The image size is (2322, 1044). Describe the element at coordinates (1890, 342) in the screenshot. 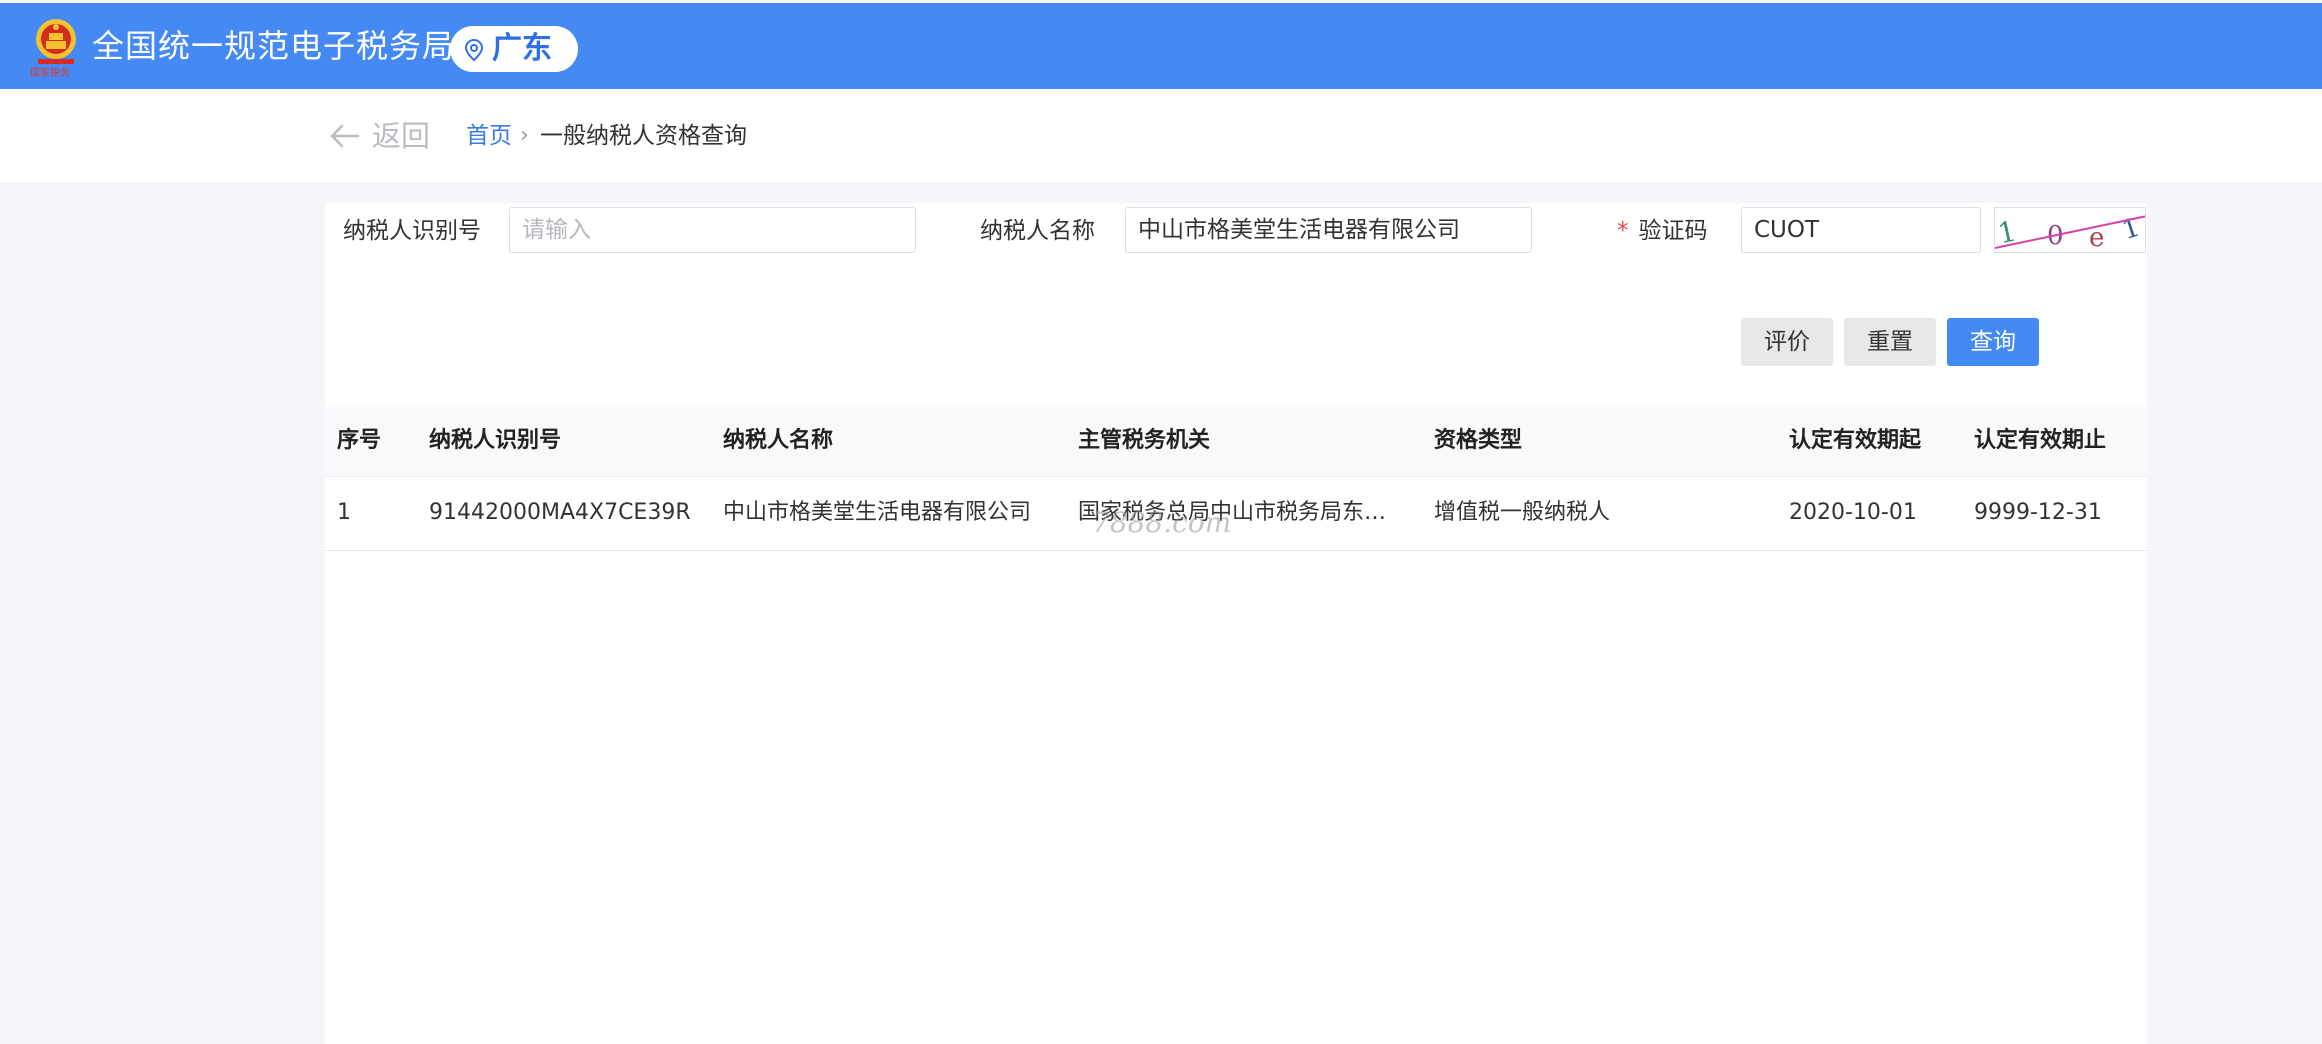

I see `reset-button: 重置` at that location.